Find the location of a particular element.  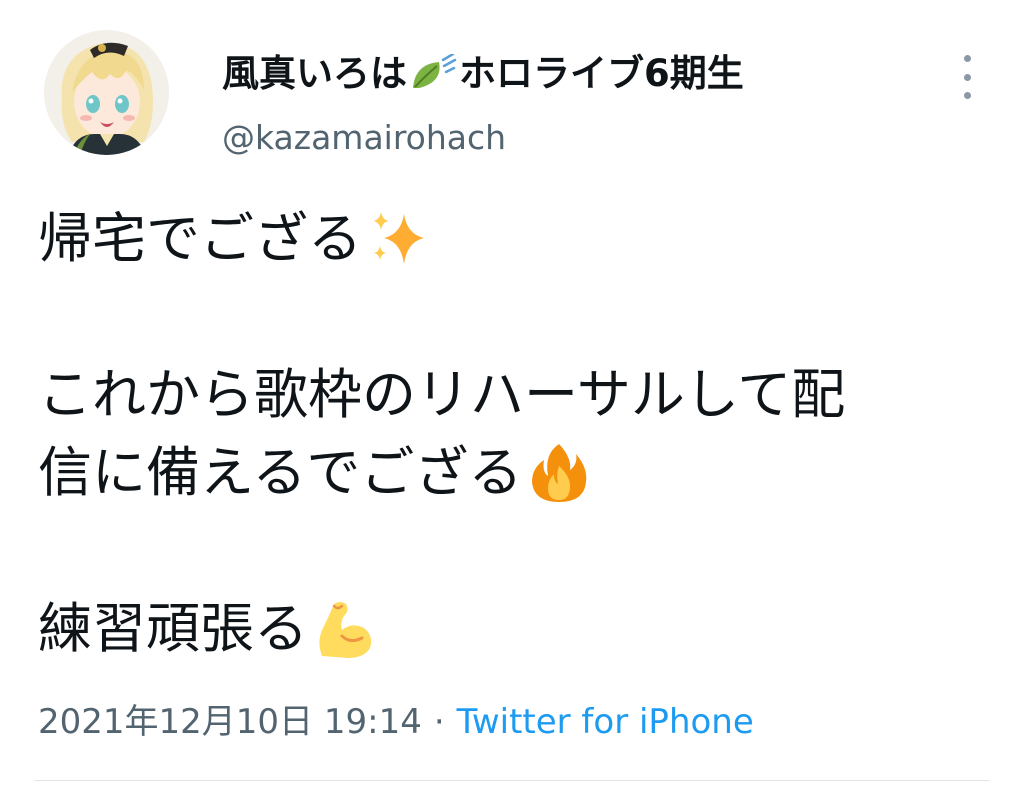

more-vertical-icon is located at coordinates (967, 77).